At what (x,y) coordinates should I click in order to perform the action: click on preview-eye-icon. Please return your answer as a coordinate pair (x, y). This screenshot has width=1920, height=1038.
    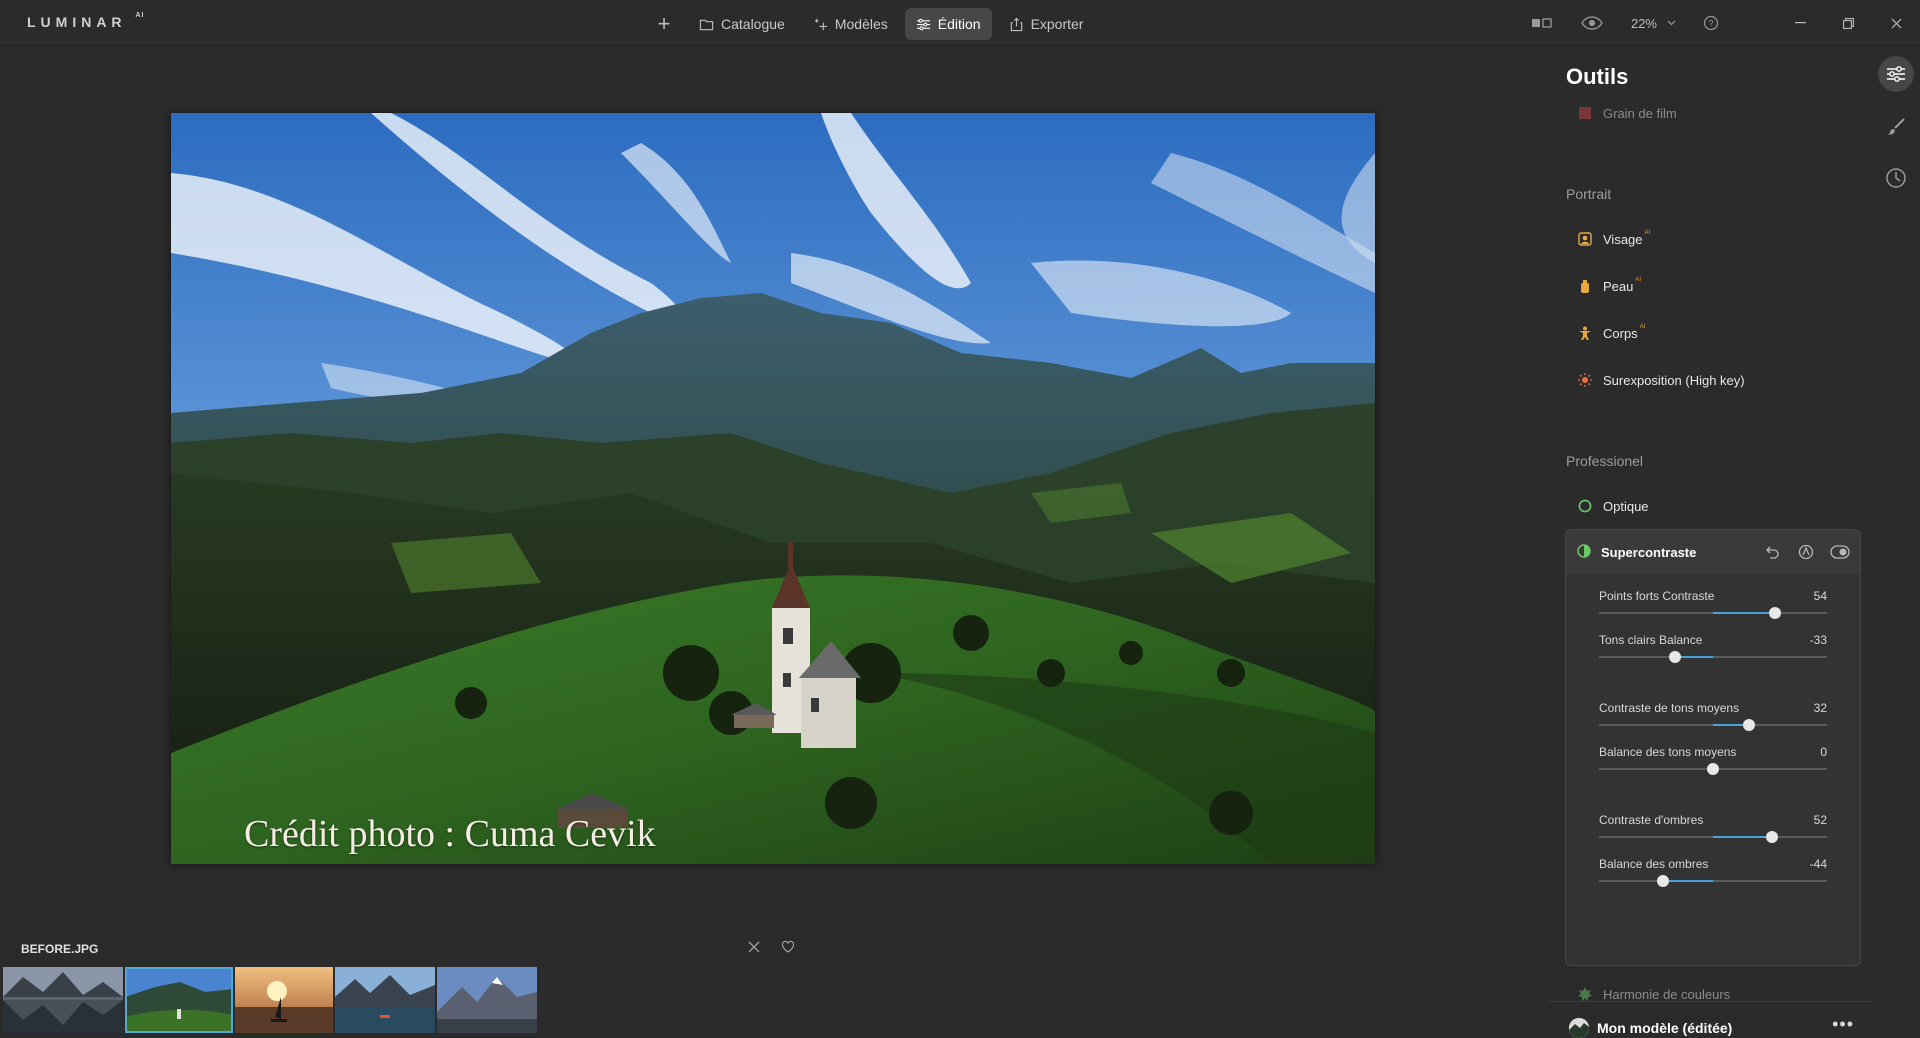
    Looking at the image, I should click on (1592, 23).